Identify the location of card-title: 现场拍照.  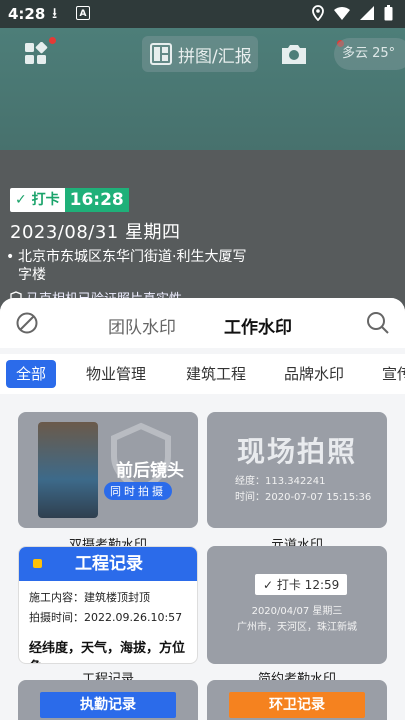
(296, 451).